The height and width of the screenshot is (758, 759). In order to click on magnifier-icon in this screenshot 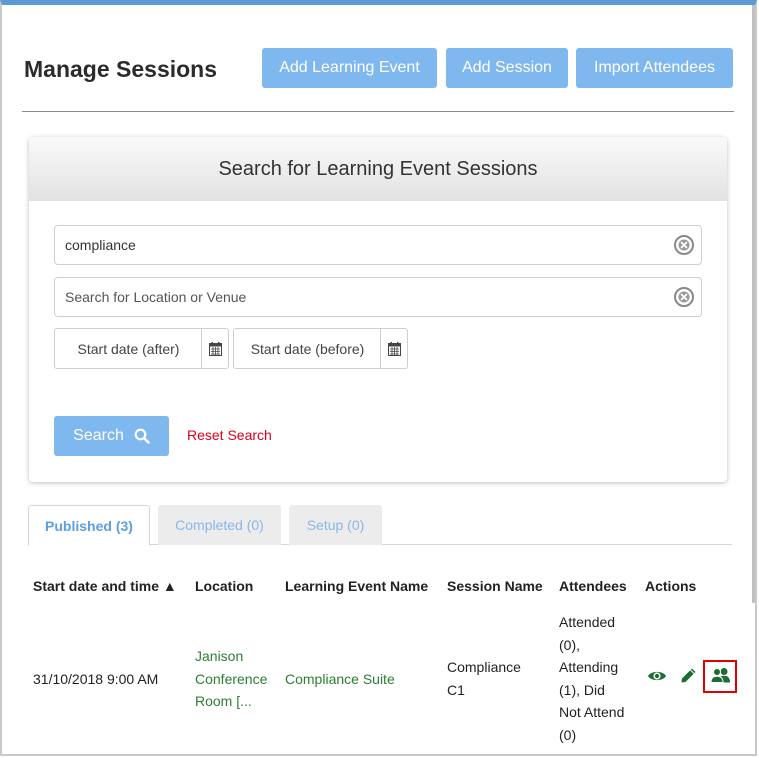, I will do `click(142, 436)`.